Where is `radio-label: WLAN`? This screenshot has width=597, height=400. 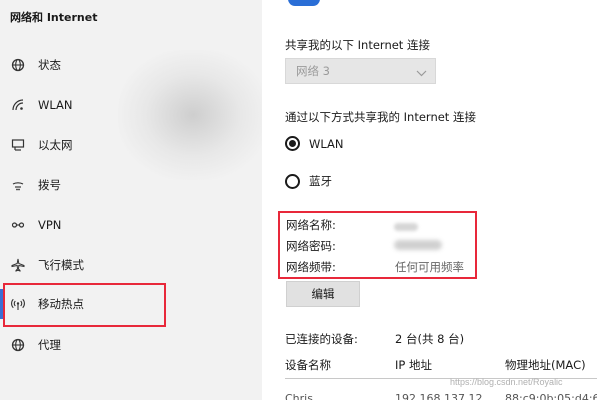 radio-label: WLAN is located at coordinates (326, 143).